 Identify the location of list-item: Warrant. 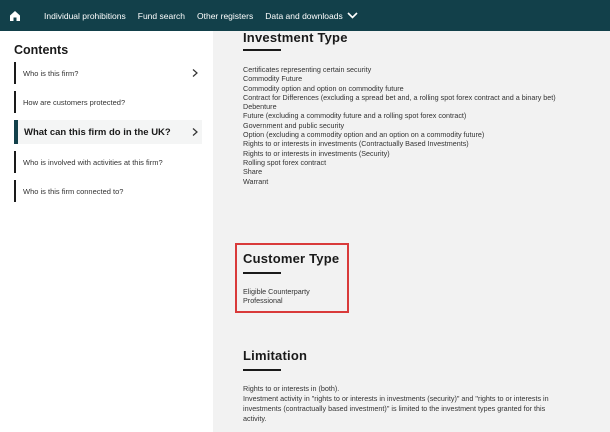
(256, 181).